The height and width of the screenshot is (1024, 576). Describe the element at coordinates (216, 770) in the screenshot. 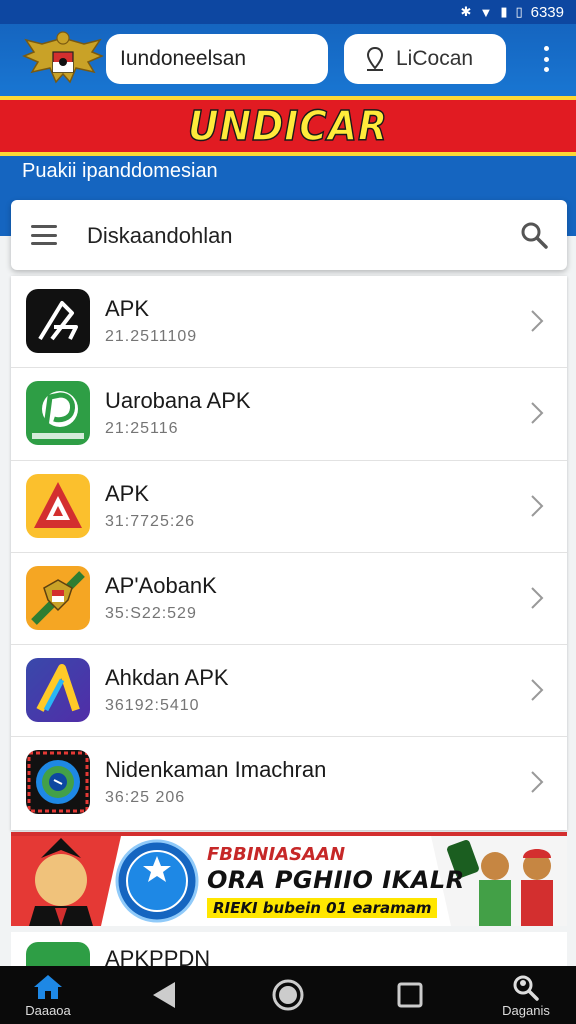

I see `app-name: Nidenkaman Imachran` at that location.